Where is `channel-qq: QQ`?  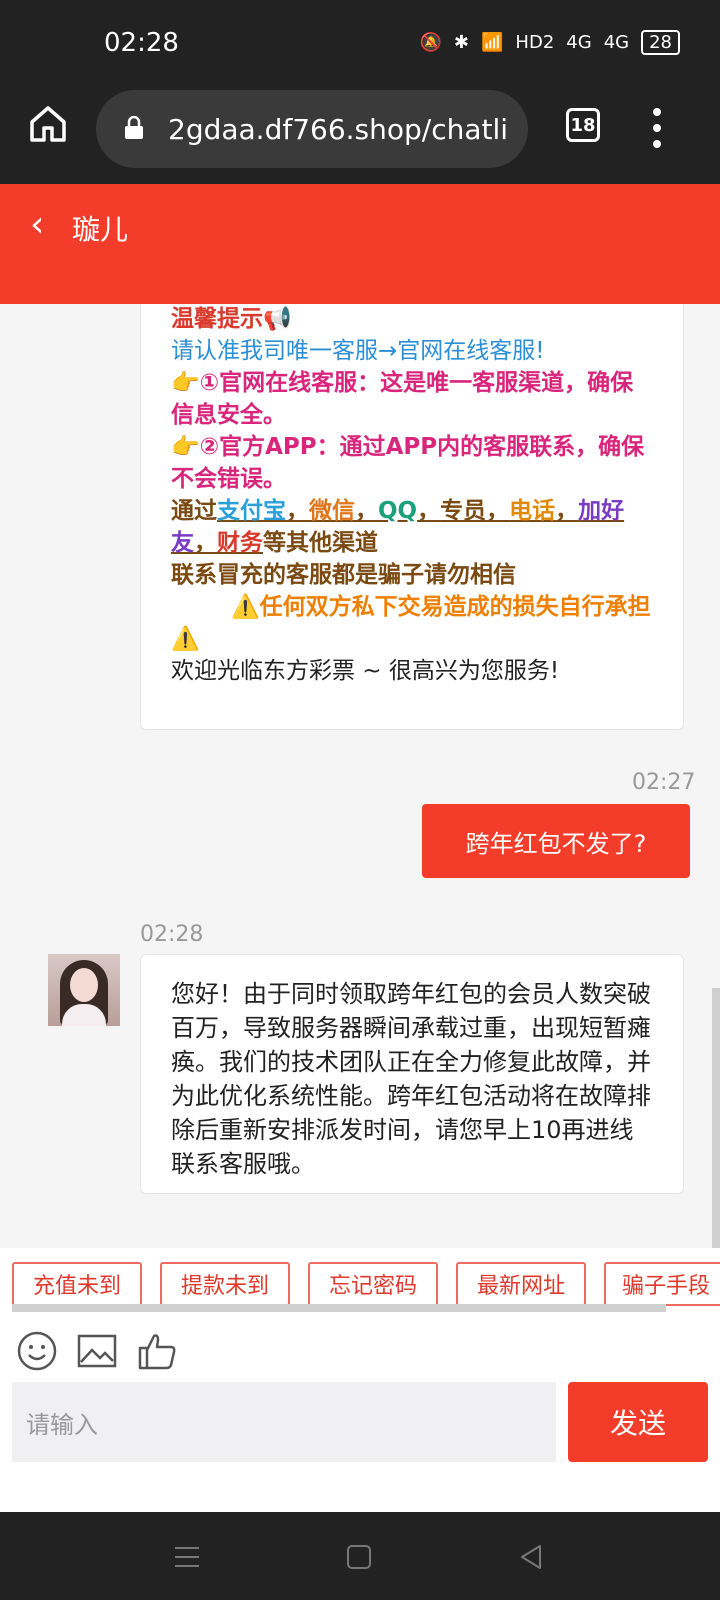
channel-qq: QQ is located at coordinates (398, 511).